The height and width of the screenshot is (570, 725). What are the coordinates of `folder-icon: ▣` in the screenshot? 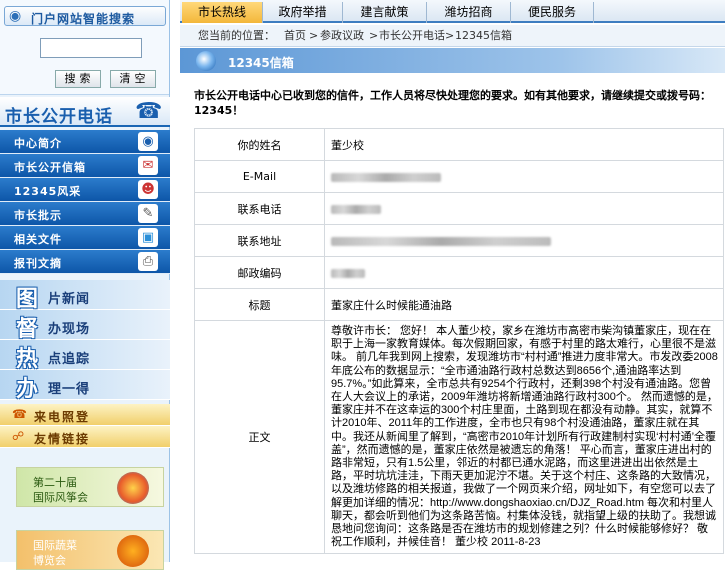 It's located at (148, 237).